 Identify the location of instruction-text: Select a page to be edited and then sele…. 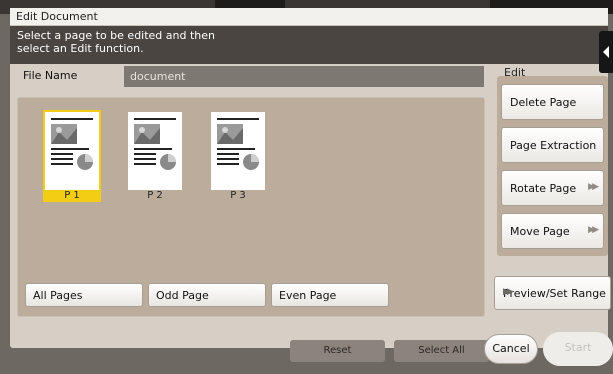
(116, 42).